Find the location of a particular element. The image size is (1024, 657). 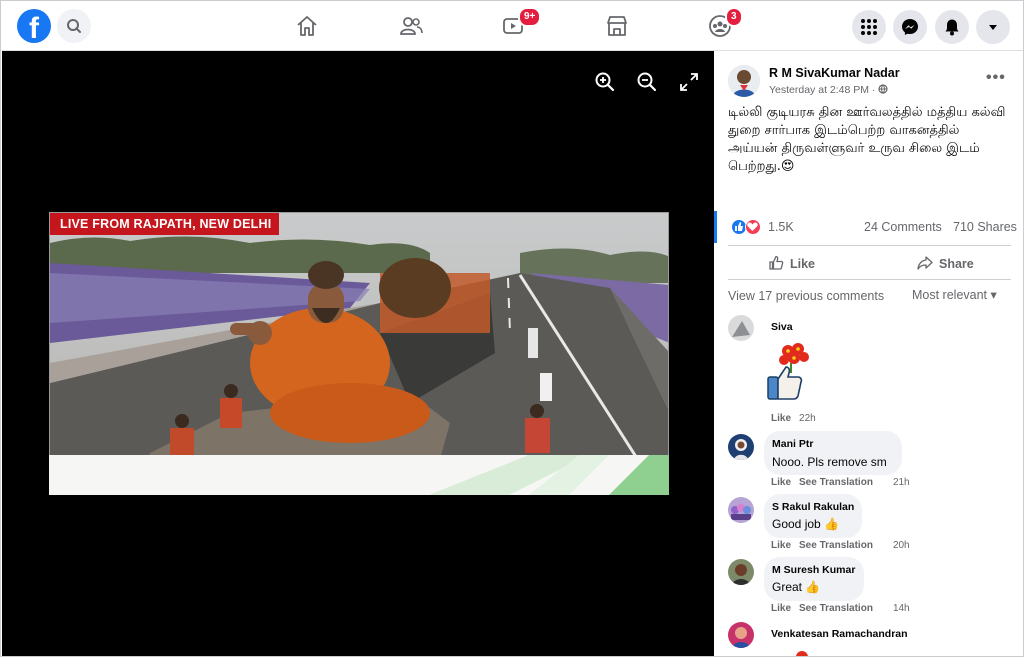

post-timestamp: Yesterday at 2:48 PM · is located at coordinates (828, 90).